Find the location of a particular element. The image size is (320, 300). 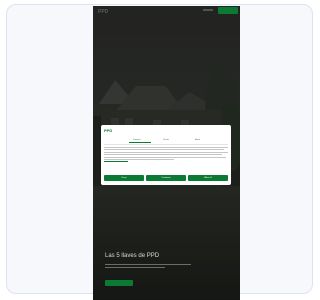

dialog-button-row: Deny Customize Allow all is located at coordinates (166, 178).